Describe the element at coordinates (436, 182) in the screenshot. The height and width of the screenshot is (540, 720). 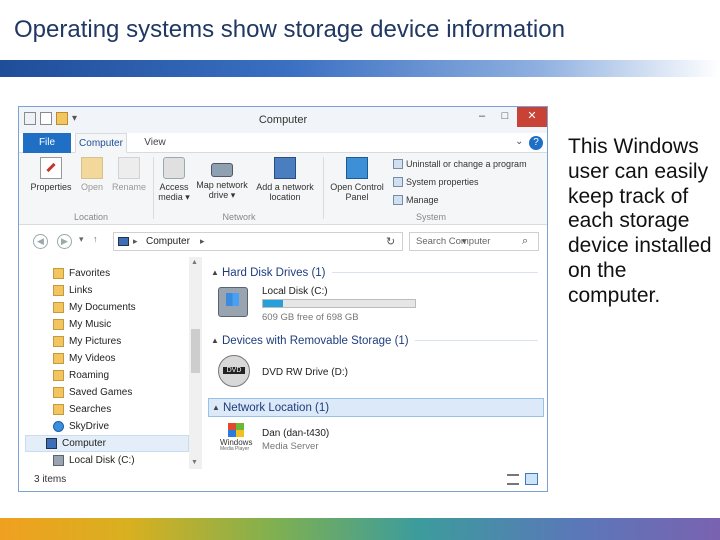
I see `system-properties-button: System properties` at that location.